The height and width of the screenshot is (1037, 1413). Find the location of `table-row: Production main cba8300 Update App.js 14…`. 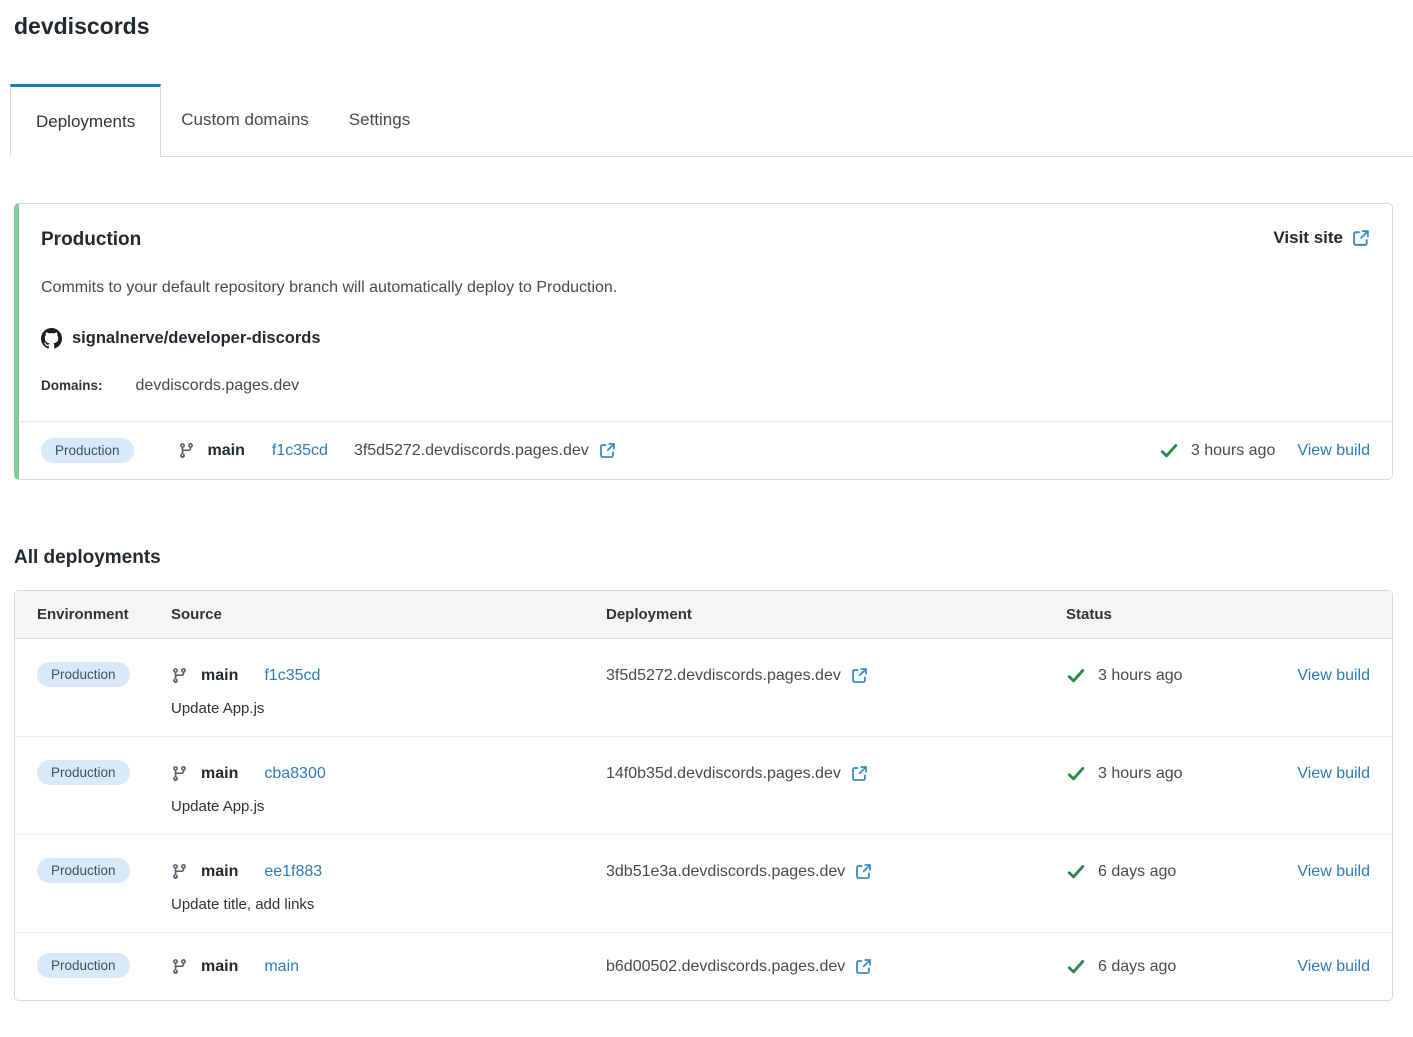

table-row: Production main cba8300 Update App.js 14… is located at coordinates (703, 786).